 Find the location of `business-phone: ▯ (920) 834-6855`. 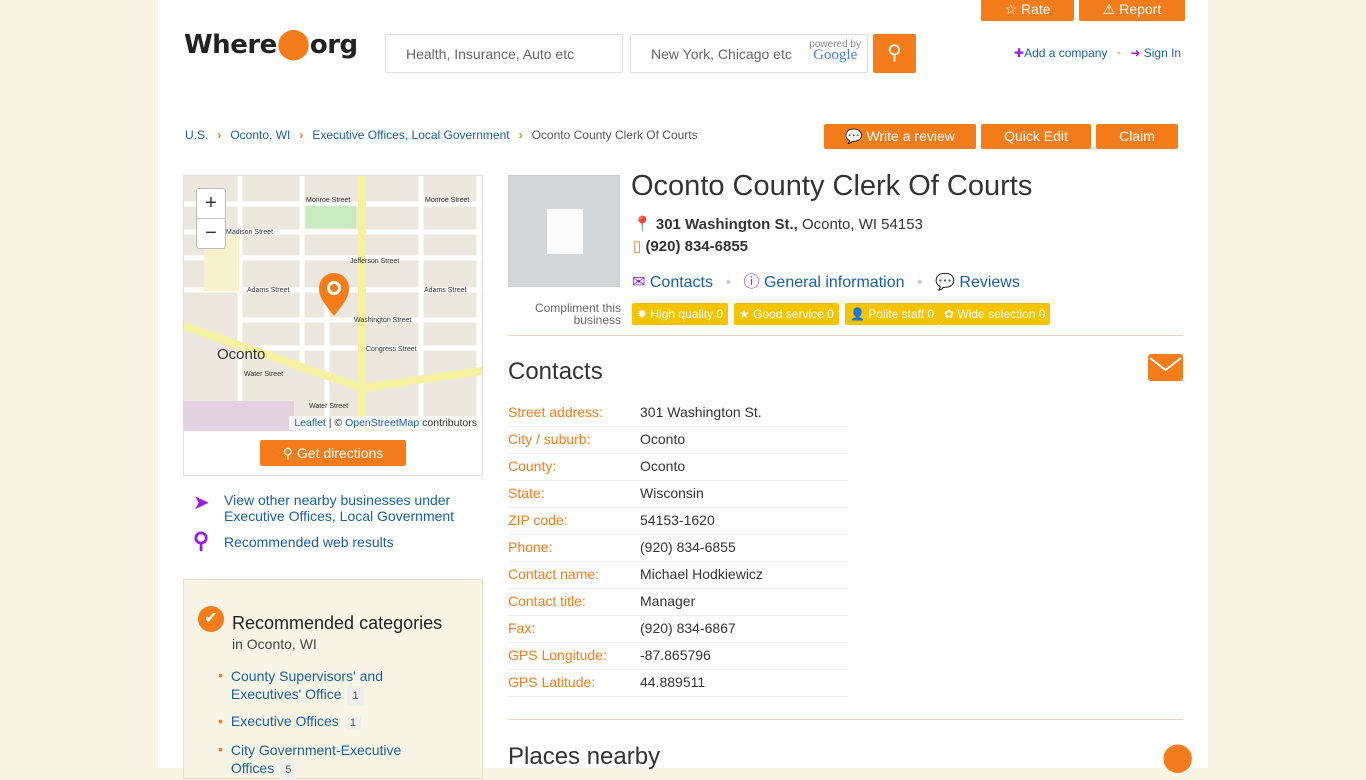

business-phone: ▯ (920) 834-6855 is located at coordinates (690, 246).